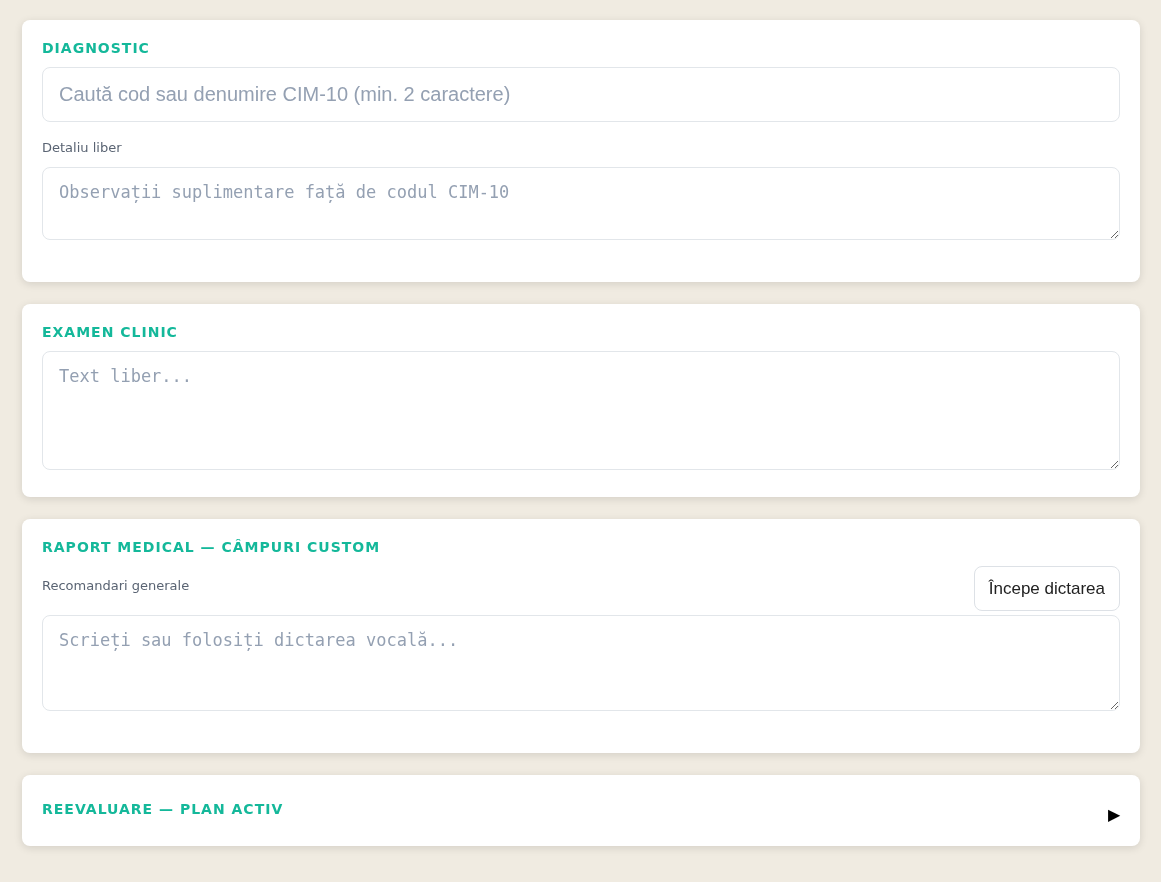  What do you see at coordinates (1046, 588) in the screenshot?
I see `dictation-button: Începe dictarea` at bounding box center [1046, 588].